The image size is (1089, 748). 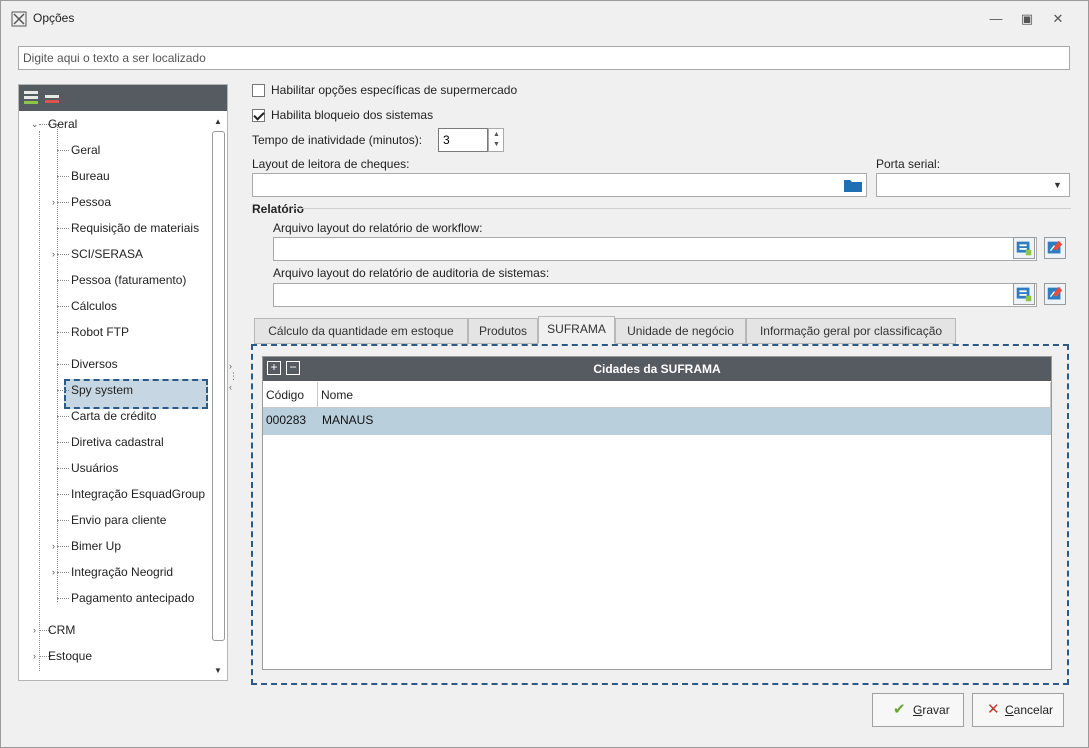 I want to click on tree-item-integracao-esquadgroup: Integração EsquadGroup, so click(x=114, y=494).